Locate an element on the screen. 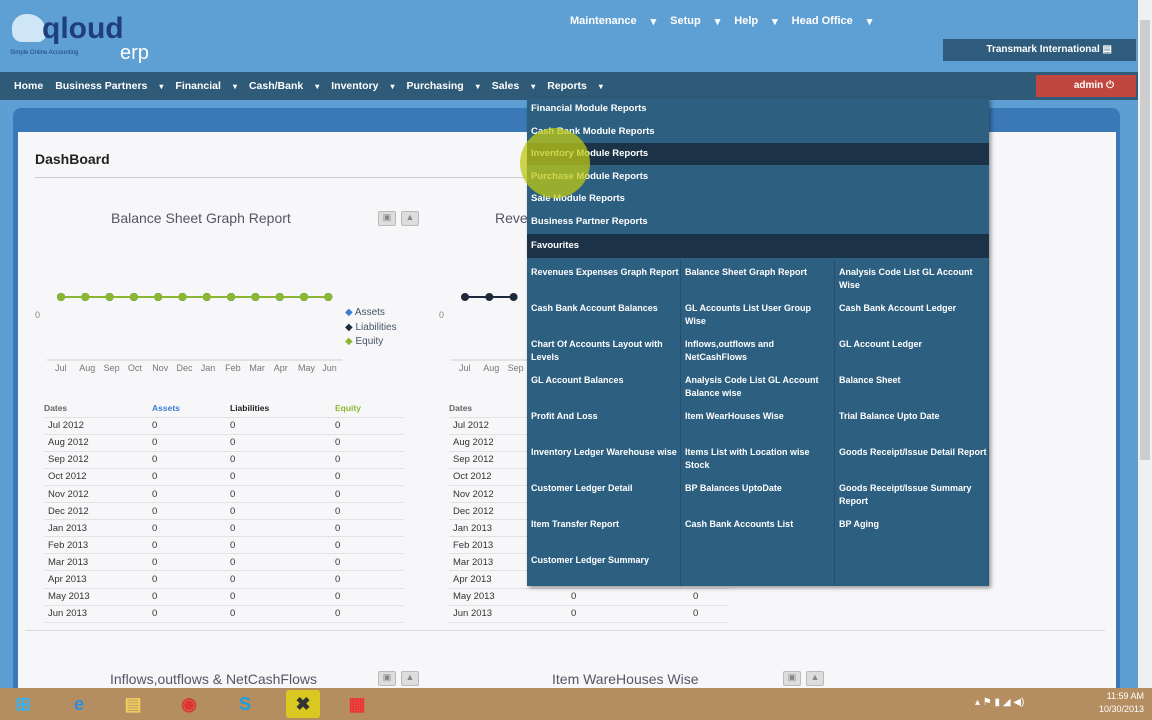 The height and width of the screenshot is (720, 1152). nav-item-business-partners: Business Partners is located at coordinates (101, 86).